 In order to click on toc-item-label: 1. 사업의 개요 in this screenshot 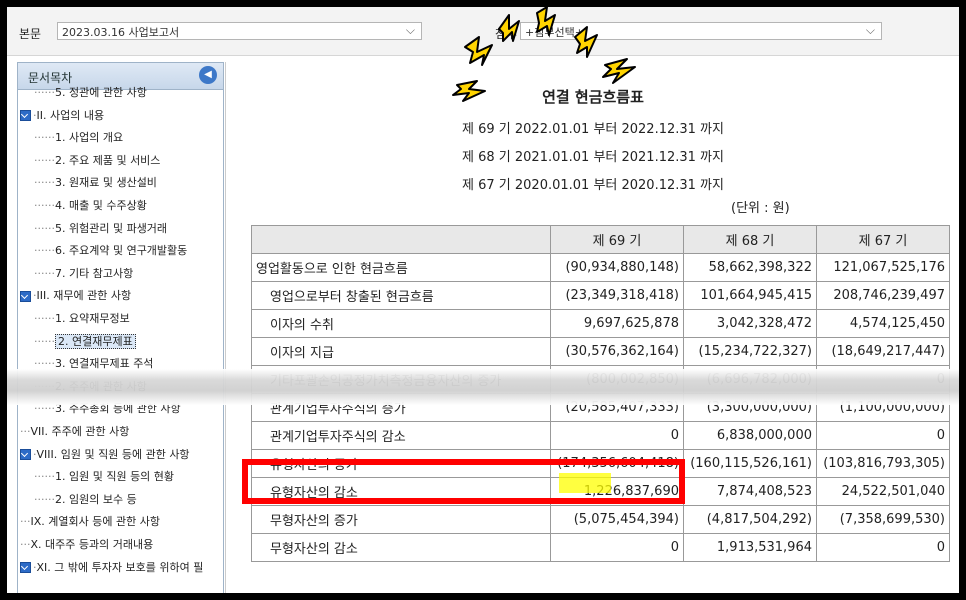, I will do `click(89, 138)`.